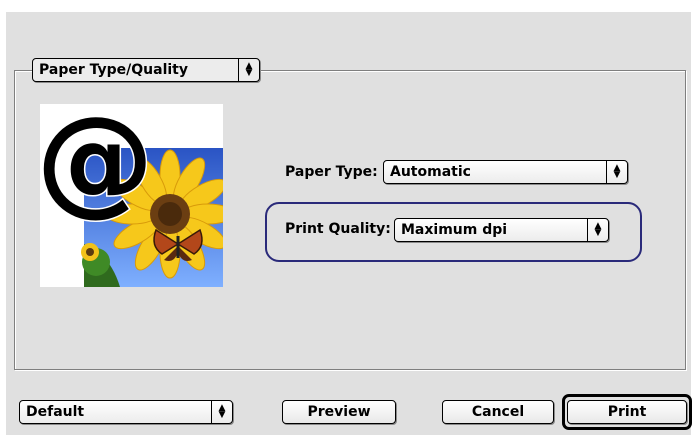 The image size is (697, 435). I want to click on panel-selector-popup: Paper Type/Quality ▲ ▼, so click(146, 70).